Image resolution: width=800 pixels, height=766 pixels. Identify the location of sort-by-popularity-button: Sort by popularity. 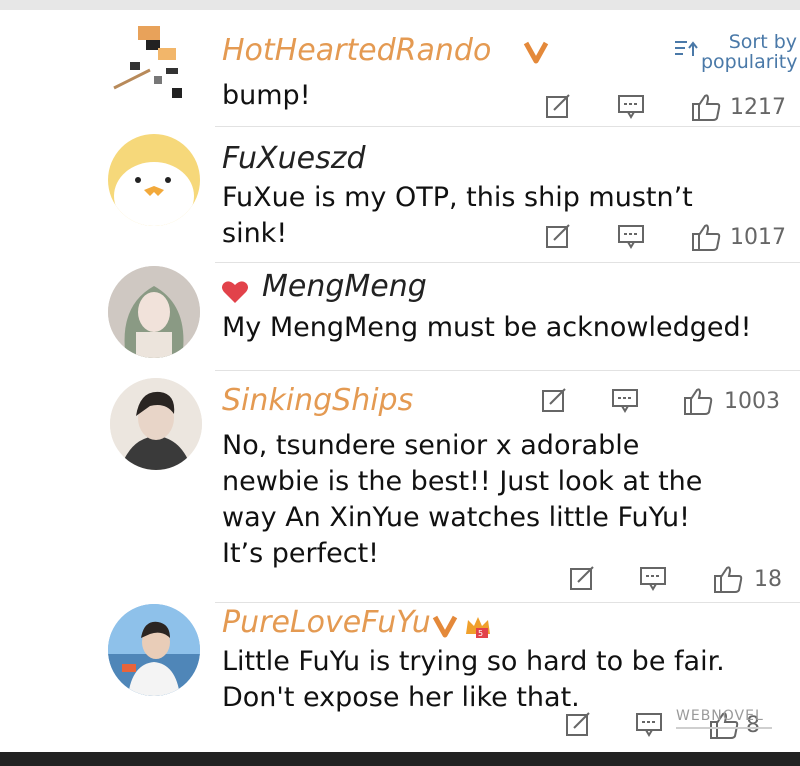
(735, 53).